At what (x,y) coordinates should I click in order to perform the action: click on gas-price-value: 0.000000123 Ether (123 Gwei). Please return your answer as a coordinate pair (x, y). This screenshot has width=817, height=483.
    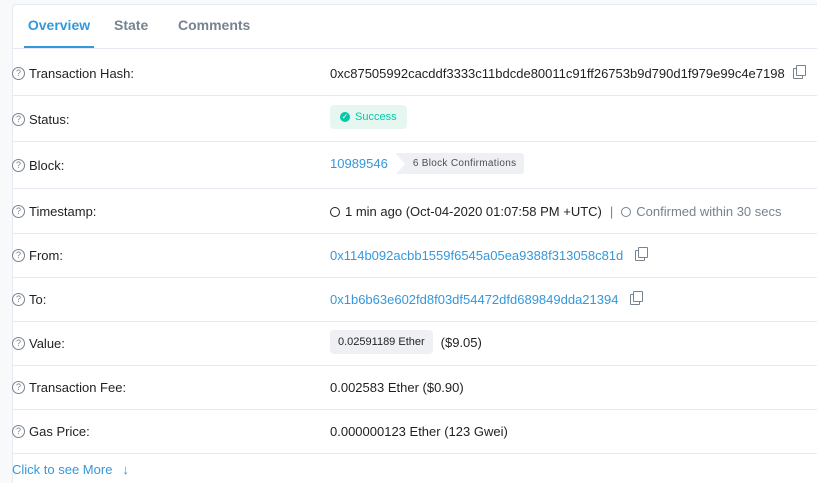
    Looking at the image, I should click on (419, 431).